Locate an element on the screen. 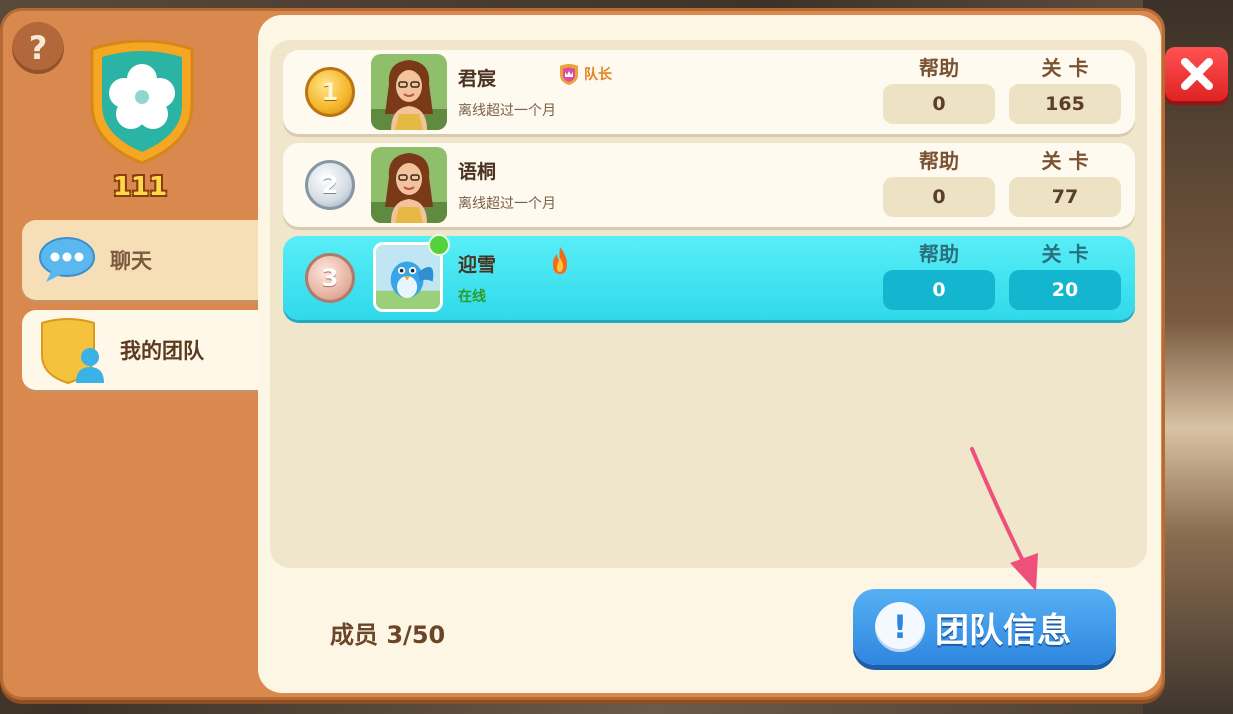  team-shield-icon is located at coordinates (72, 351).